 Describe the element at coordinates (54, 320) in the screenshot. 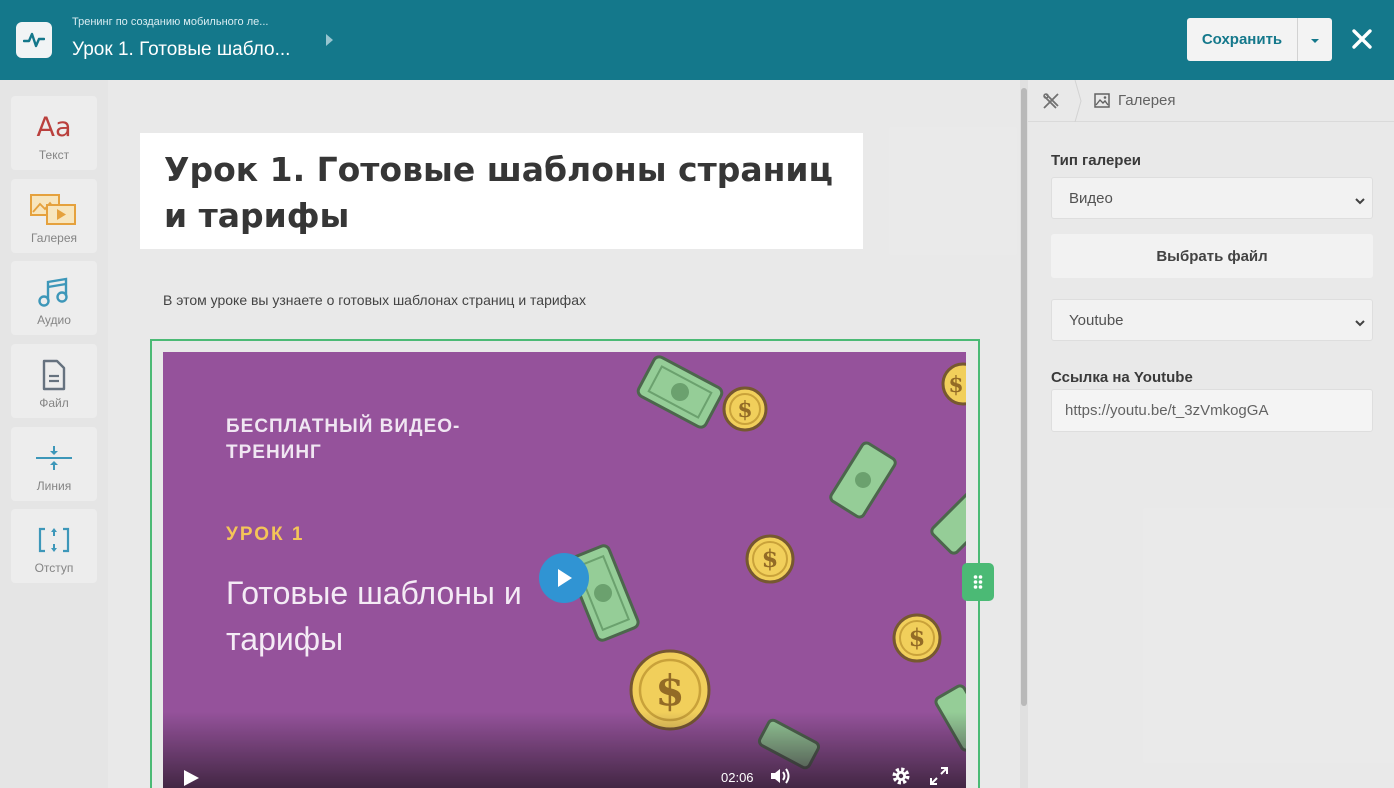

I see `tool-label: Аудио` at that location.